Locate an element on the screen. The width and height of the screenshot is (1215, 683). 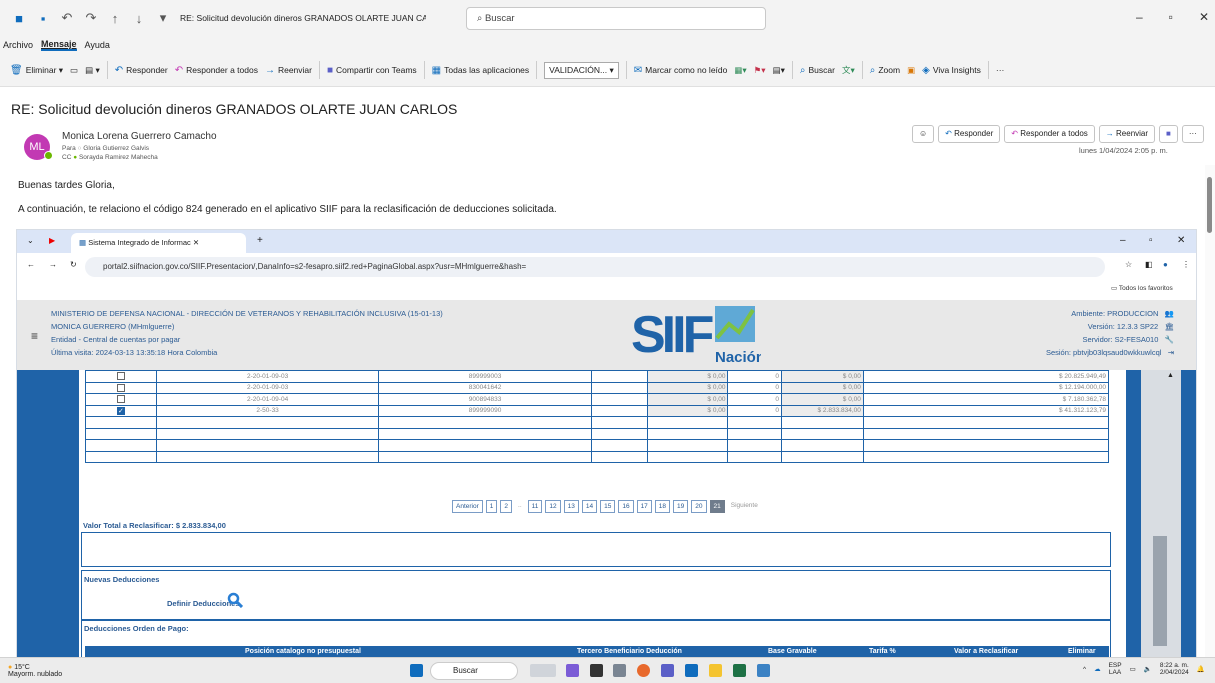
settings-icon is located at coordinates (619, 670).